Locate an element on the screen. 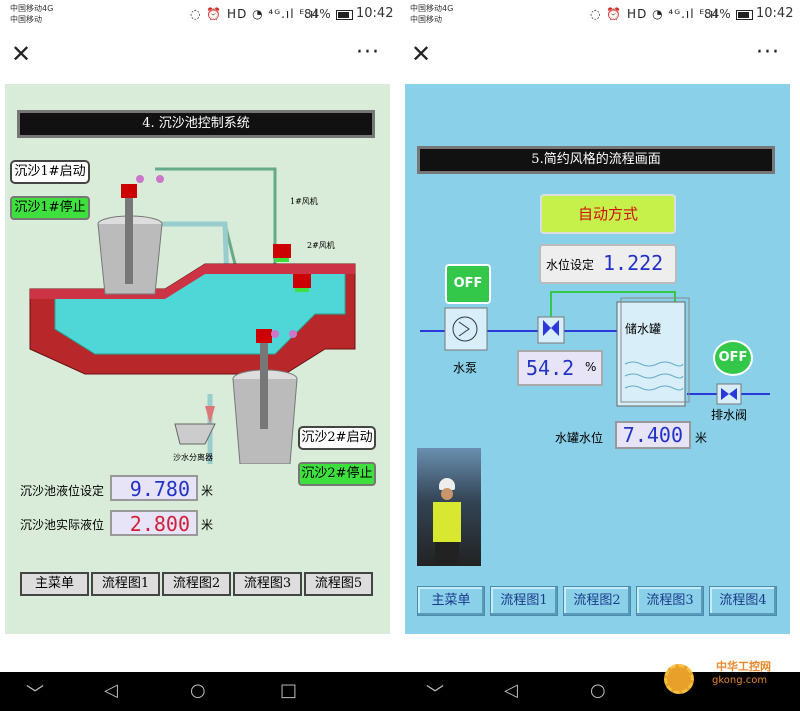 This screenshot has height=711, width=800. nav-collapse-icon: ﹀ is located at coordinates (35, 693).